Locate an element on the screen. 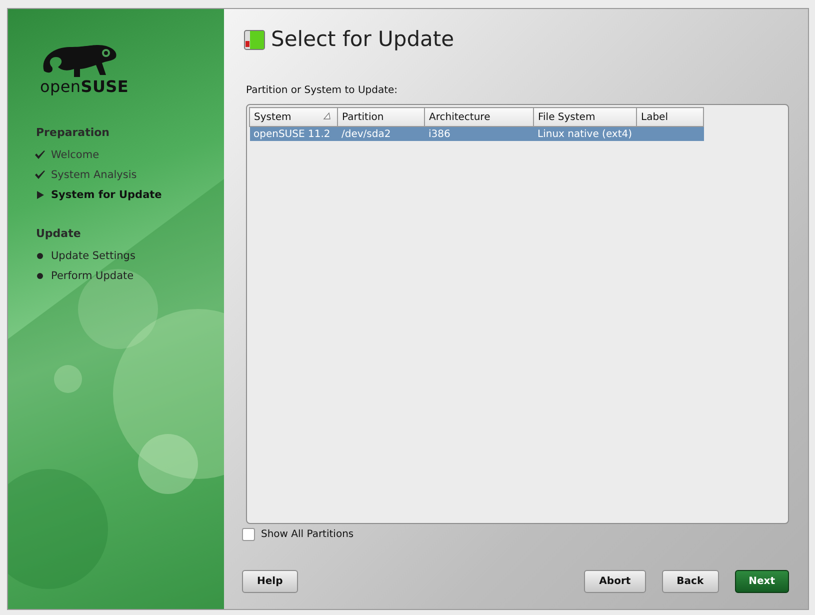 The image size is (815, 615). section-heading: Update is located at coordinates (59, 233).